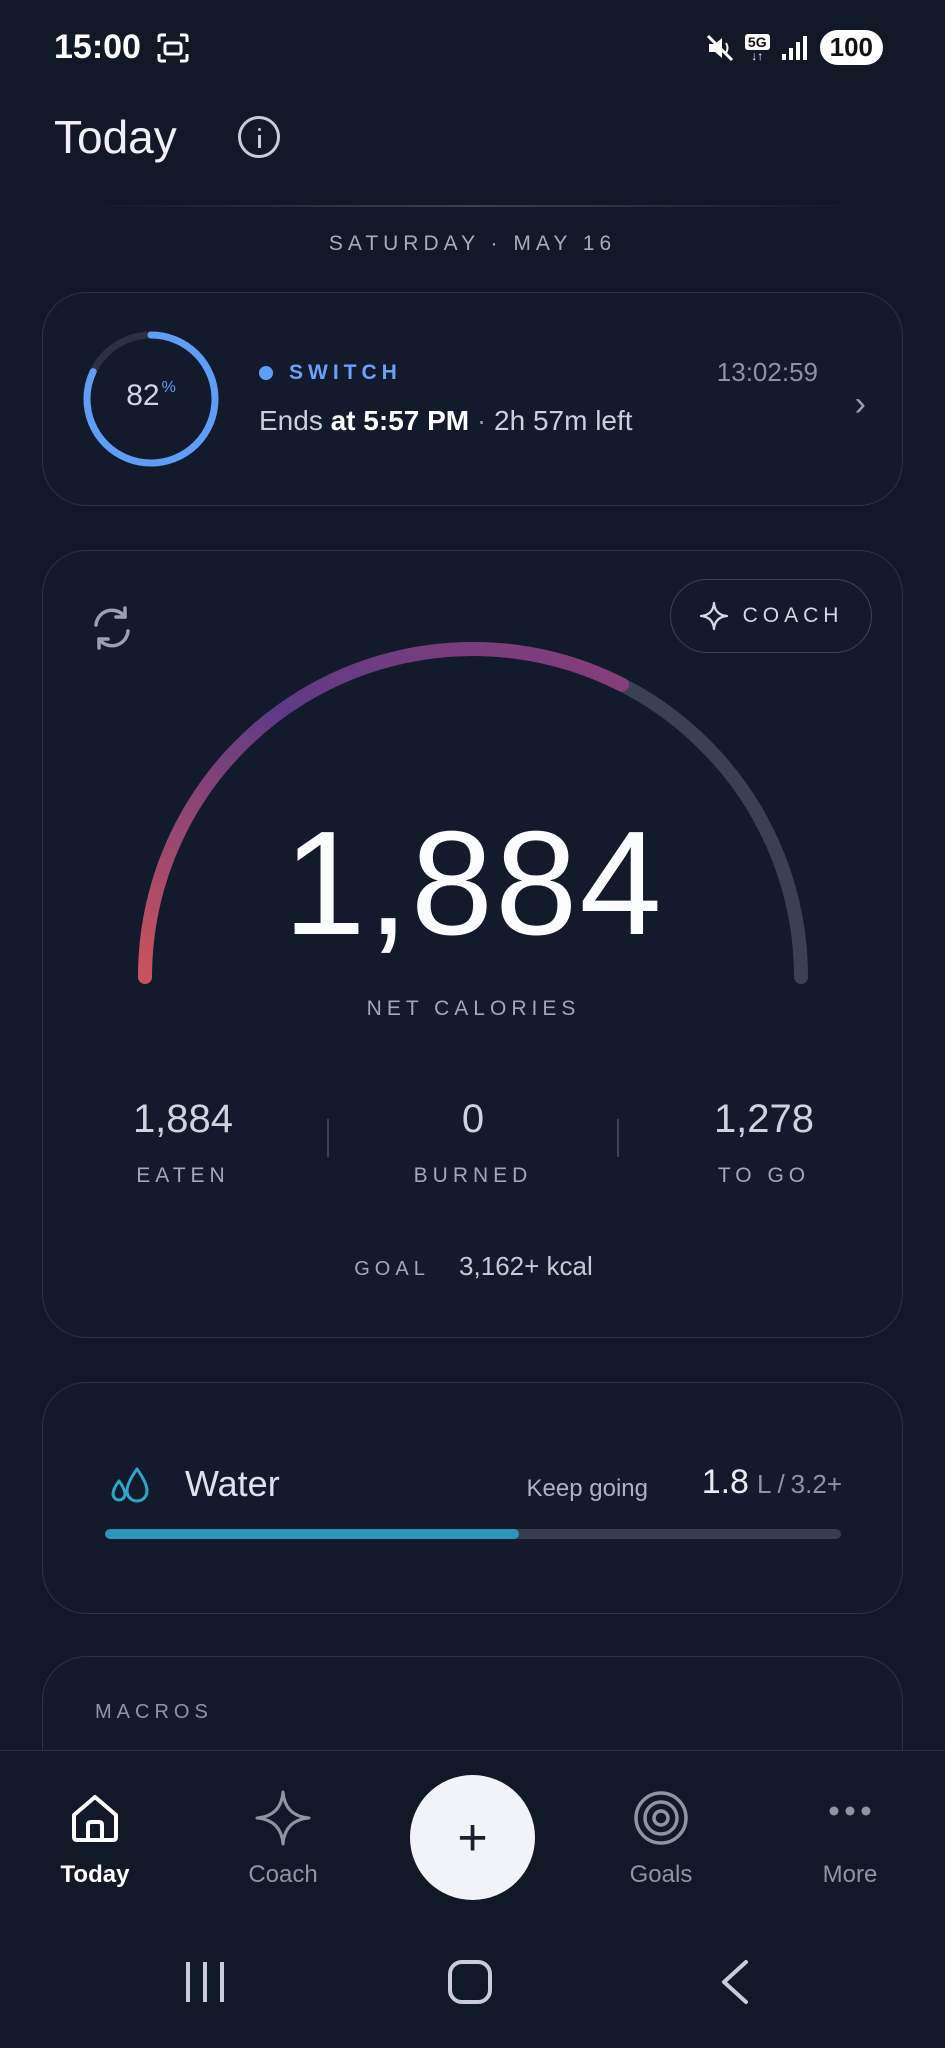  I want to click on eaten-value: 1,884, so click(183, 1119).